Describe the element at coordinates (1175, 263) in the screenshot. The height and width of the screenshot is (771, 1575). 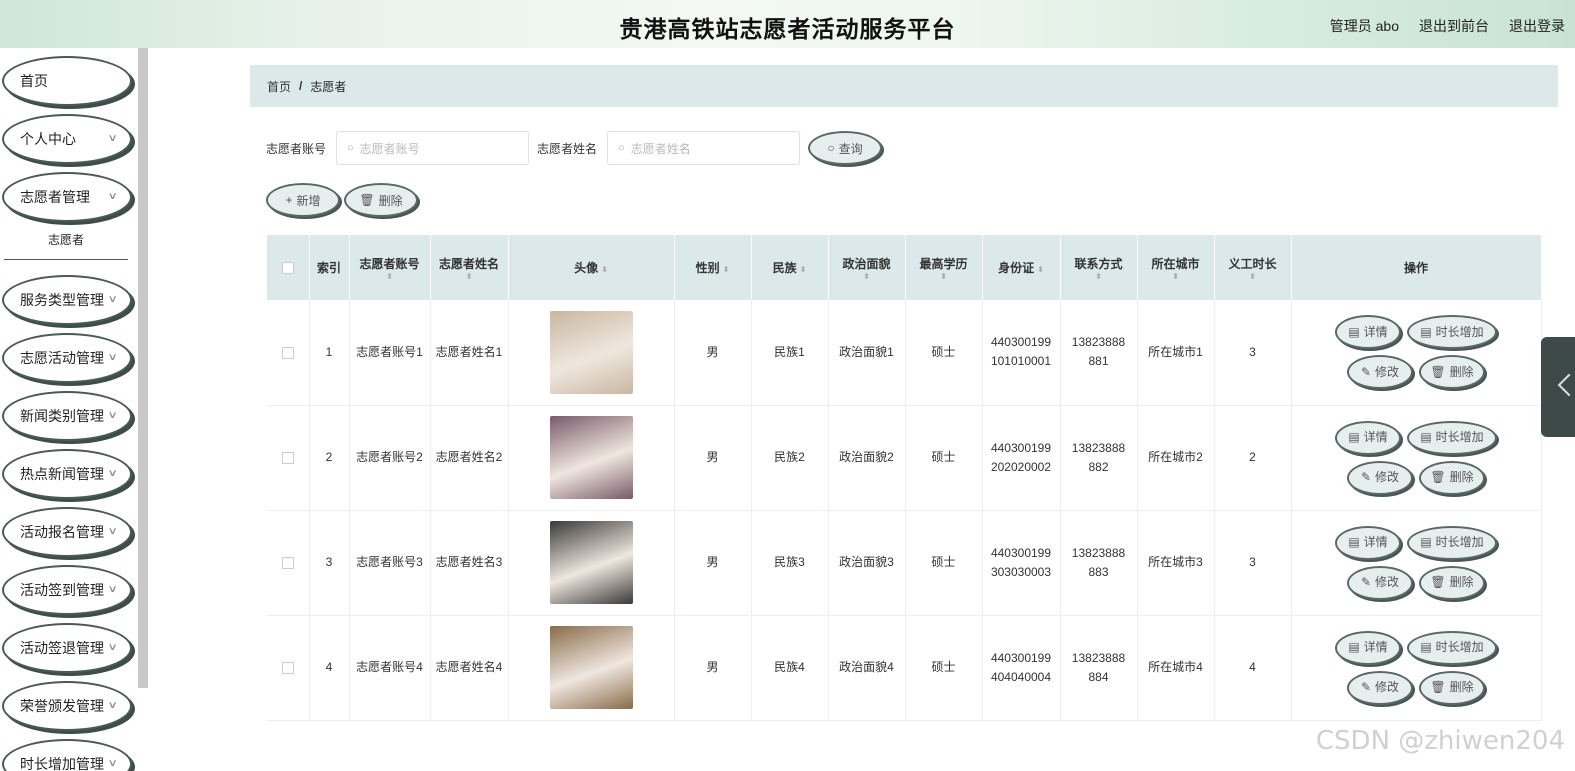
I see `col-city-label: 所在城市` at that location.